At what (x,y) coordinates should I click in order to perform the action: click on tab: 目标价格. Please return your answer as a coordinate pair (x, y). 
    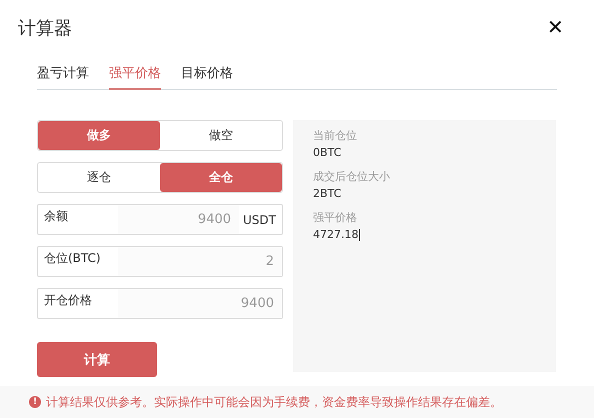
    Looking at the image, I should click on (207, 77).